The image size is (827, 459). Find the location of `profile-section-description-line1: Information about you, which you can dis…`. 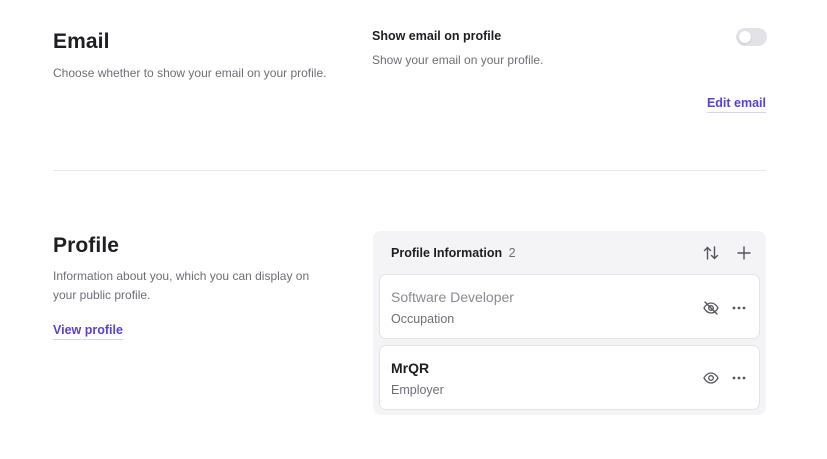

profile-section-description-line1: Information about you, which you can dis… is located at coordinates (181, 276).